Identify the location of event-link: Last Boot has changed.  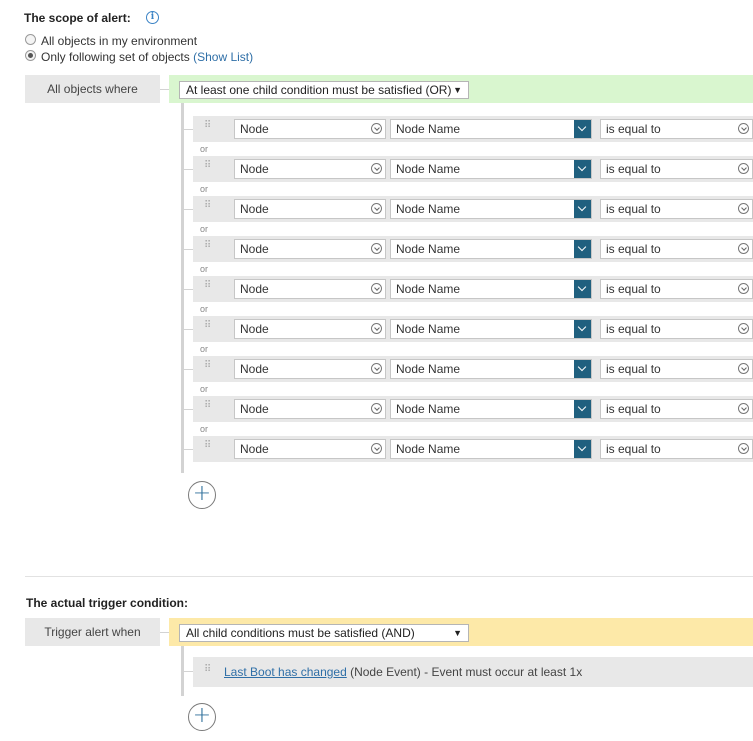
(285, 672).